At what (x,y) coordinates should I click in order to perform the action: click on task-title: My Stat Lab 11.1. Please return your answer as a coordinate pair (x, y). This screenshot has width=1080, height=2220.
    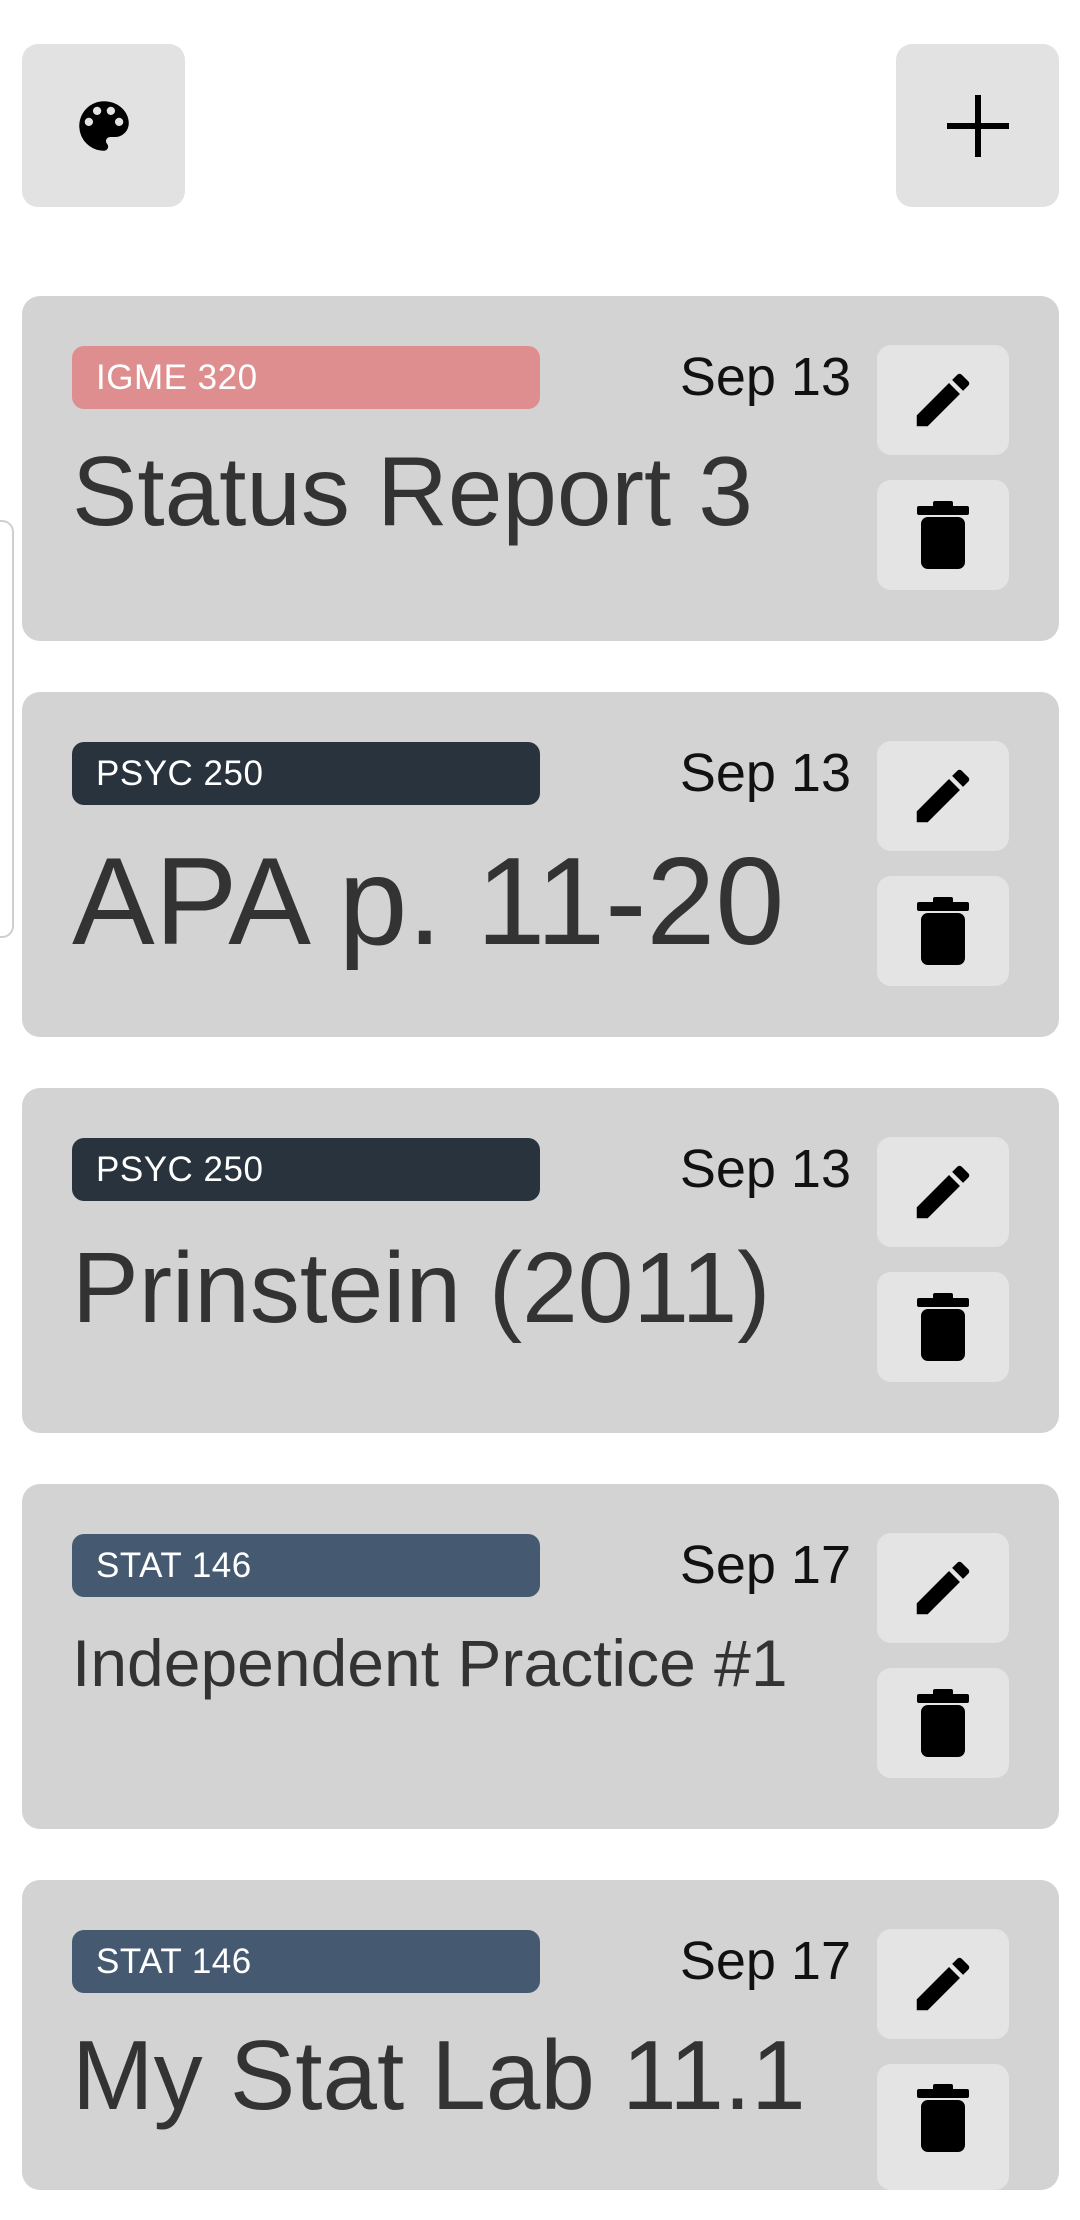
    Looking at the image, I should click on (439, 2075).